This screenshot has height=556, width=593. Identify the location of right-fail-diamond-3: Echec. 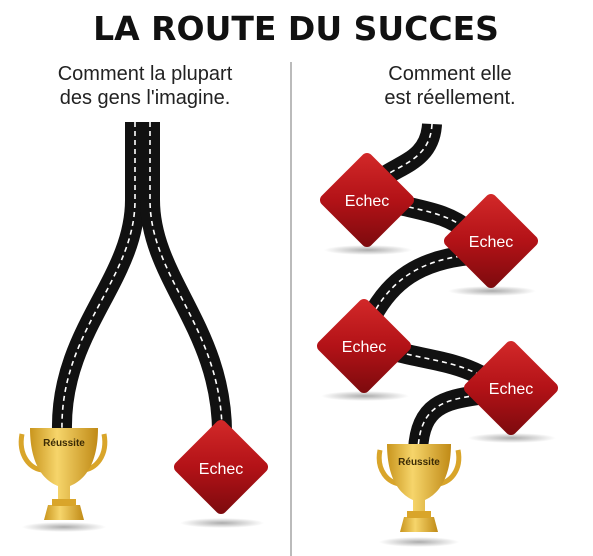
(364, 349).